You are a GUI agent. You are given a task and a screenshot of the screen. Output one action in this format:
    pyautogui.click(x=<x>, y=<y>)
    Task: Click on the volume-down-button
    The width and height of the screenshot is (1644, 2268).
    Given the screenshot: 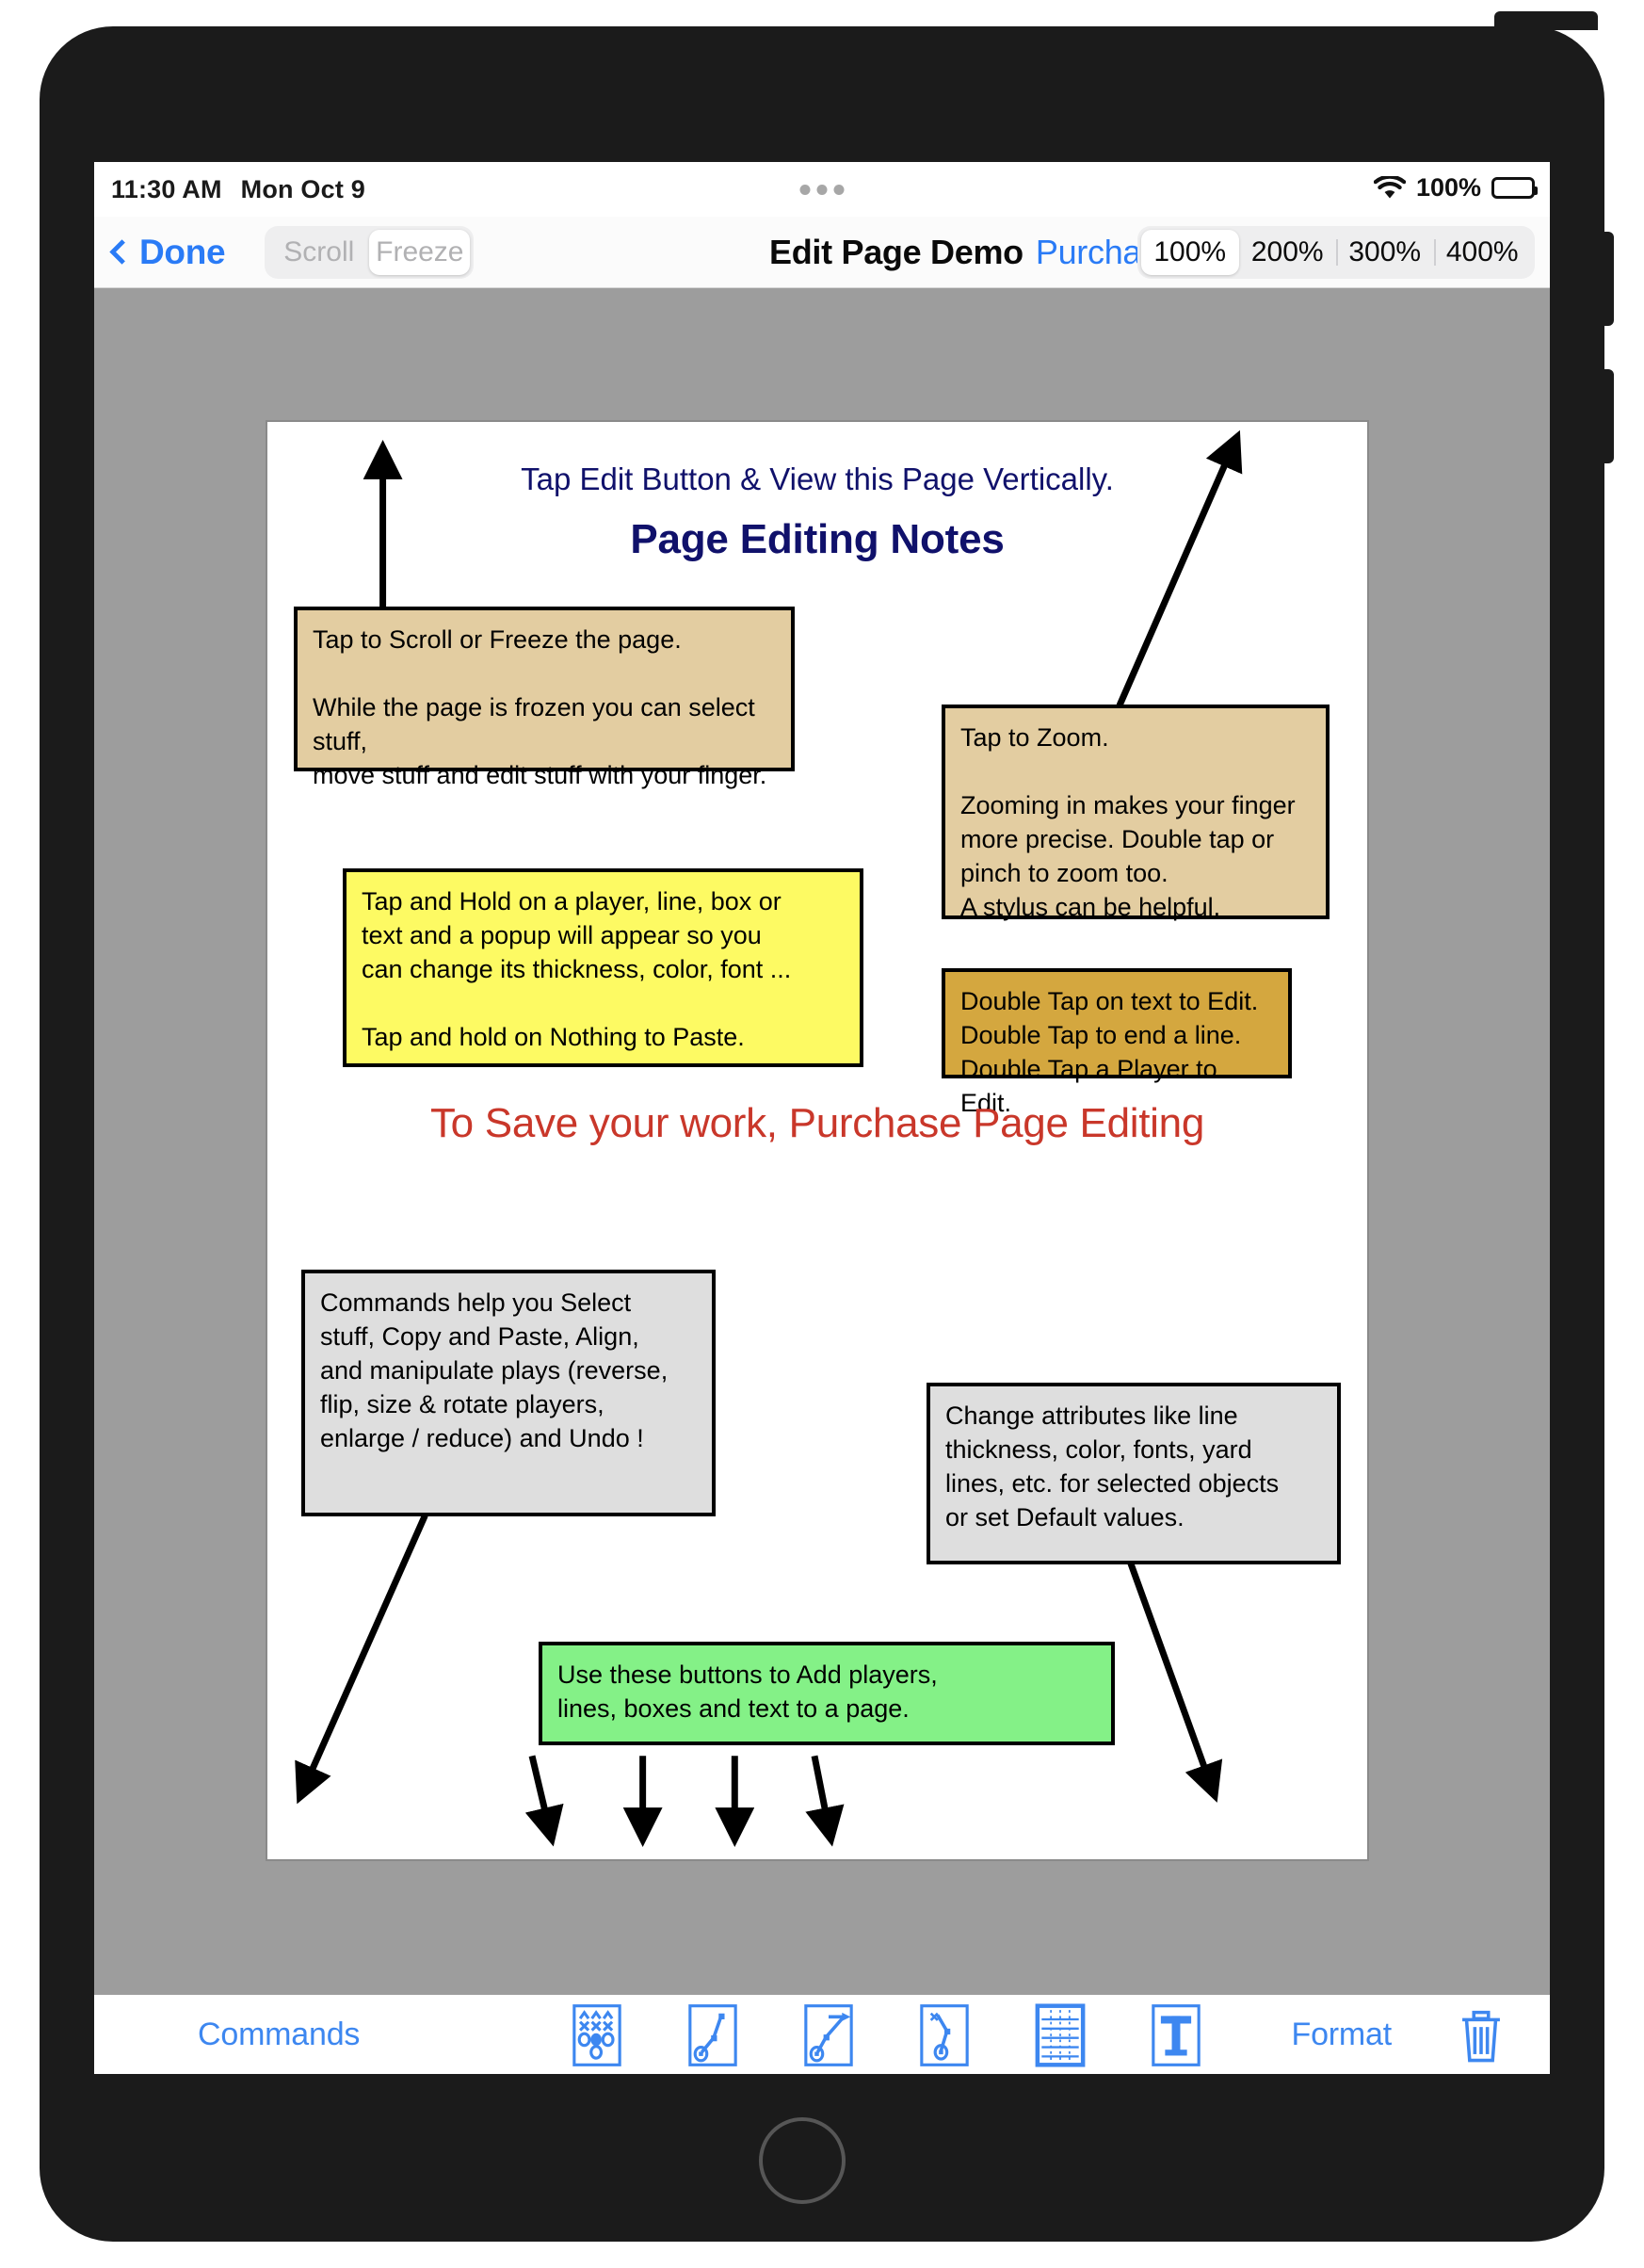 What is the action you would take?
    pyautogui.click(x=1607, y=416)
    